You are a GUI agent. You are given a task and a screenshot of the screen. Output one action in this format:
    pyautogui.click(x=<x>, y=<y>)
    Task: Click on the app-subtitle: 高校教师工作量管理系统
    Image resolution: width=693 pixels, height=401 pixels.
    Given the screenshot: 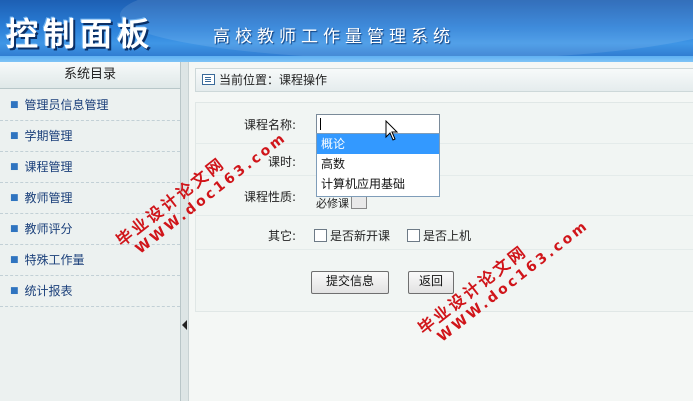 What is the action you would take?
    pyautogui.click(x=334, y=37)
    